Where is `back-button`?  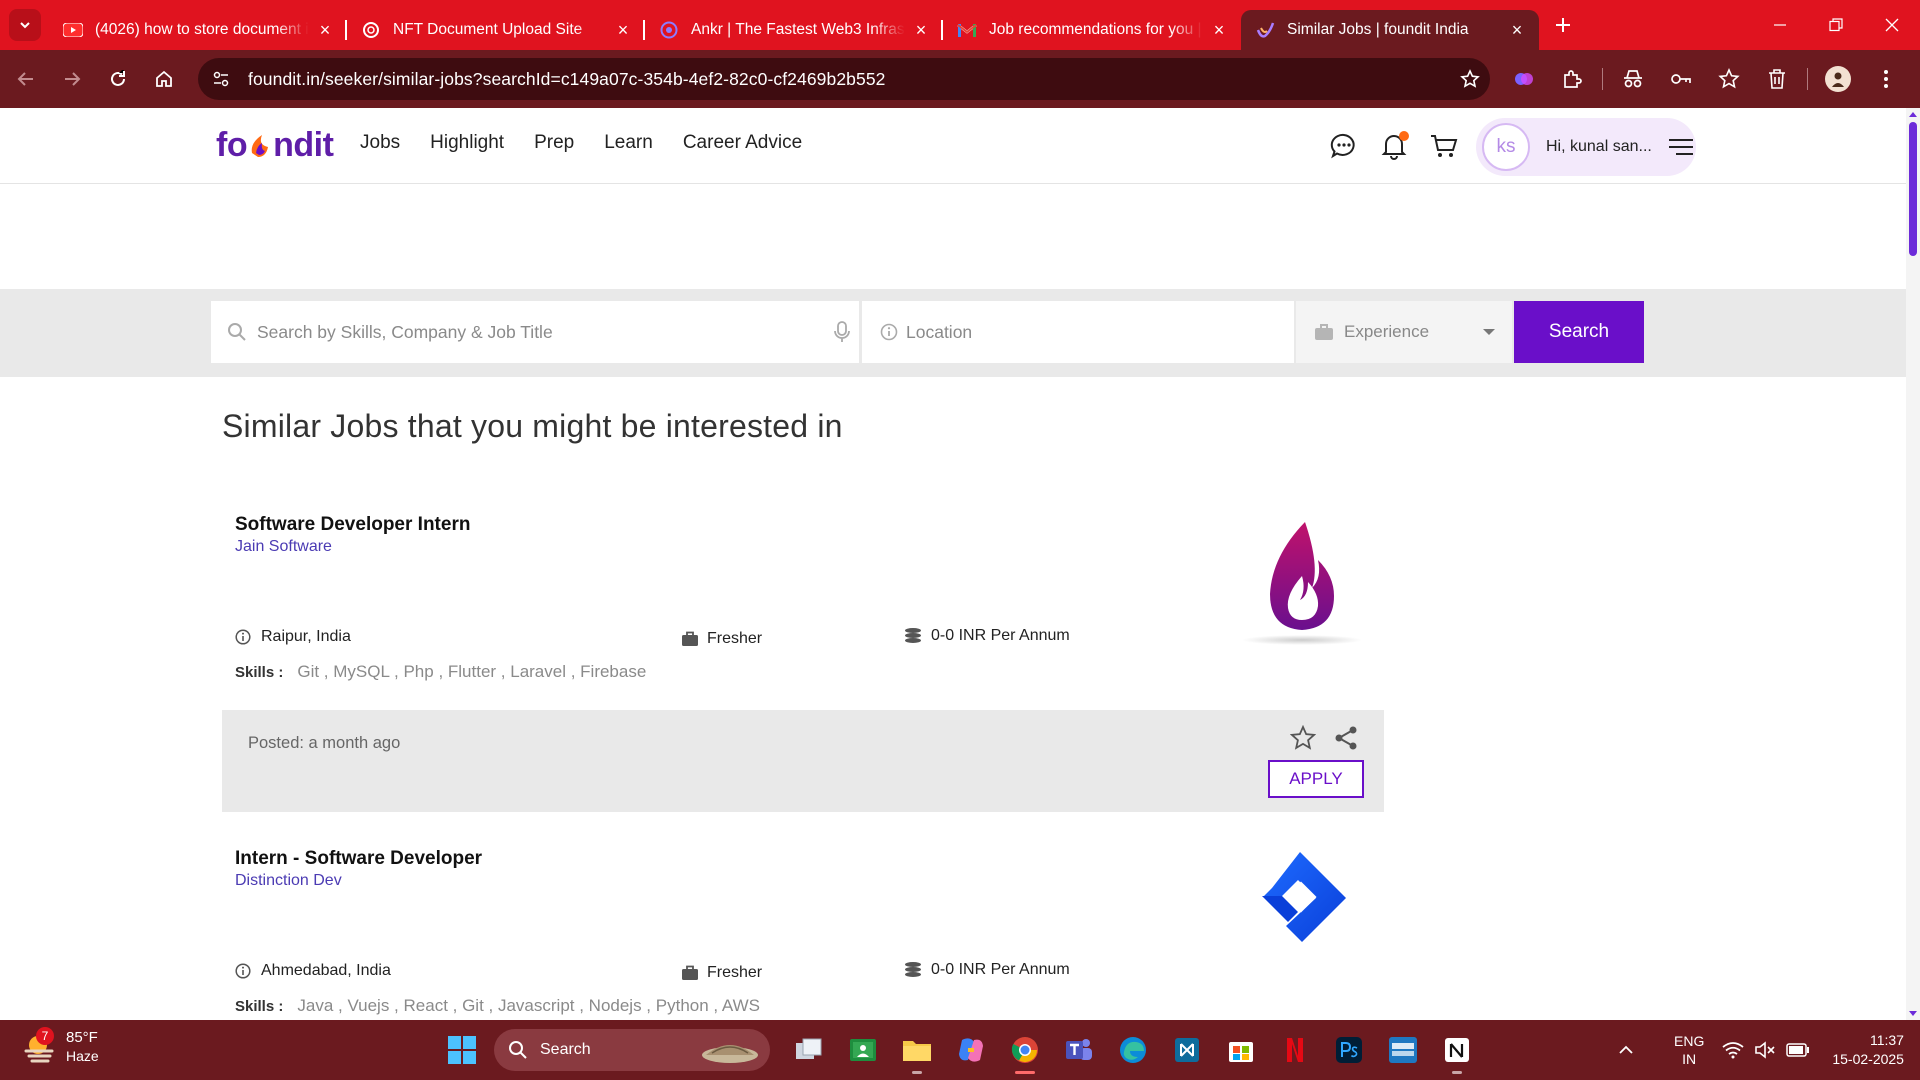
back-button is located at coordinates (26, 79).